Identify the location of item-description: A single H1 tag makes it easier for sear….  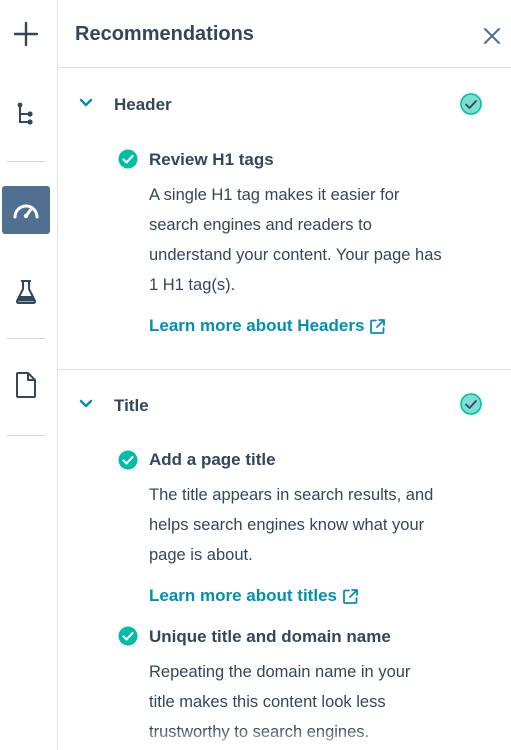
(295, 240).